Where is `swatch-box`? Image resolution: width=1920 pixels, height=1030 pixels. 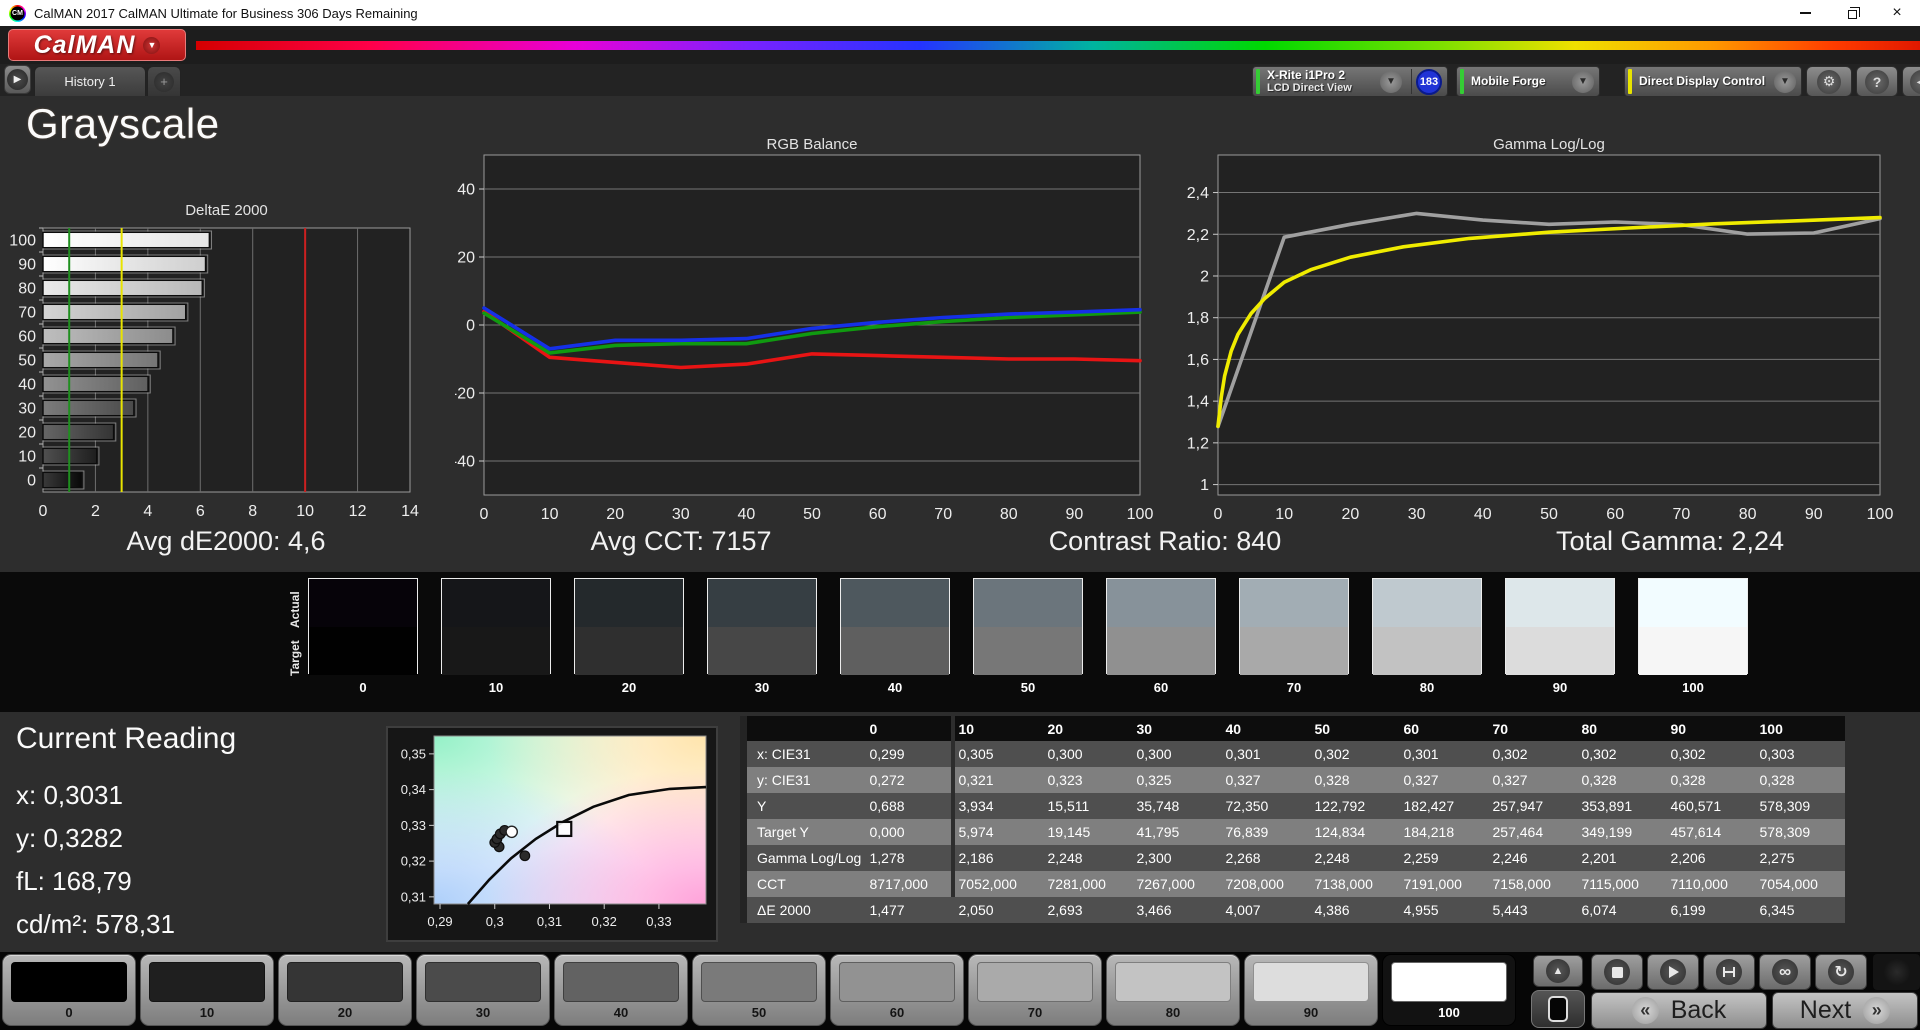 swatch-box is located at coordinates (1560, 626).